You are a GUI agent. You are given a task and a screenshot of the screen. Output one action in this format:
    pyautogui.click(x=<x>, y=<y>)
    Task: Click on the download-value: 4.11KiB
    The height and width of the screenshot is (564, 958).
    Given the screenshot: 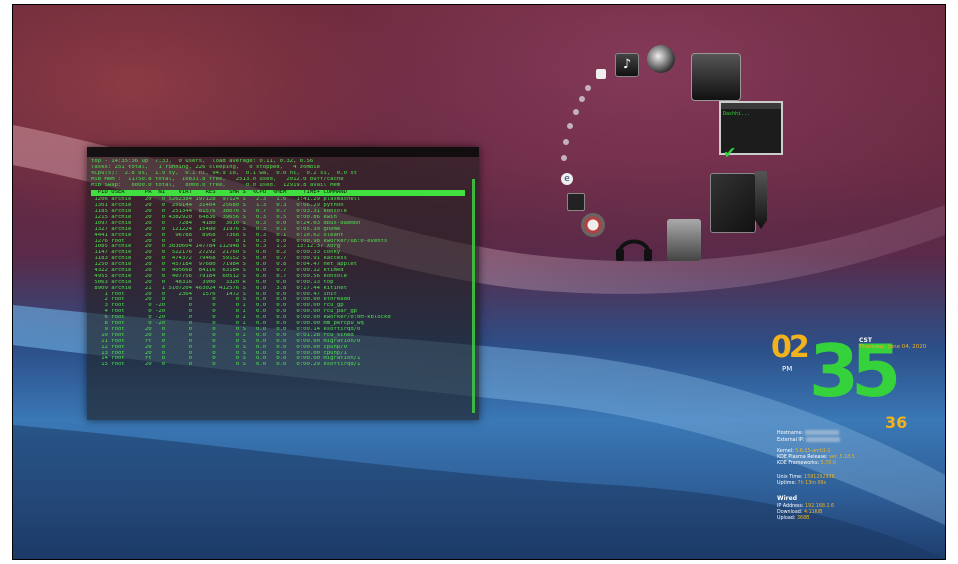 What is the action you would take?
    pyautogui.click(x=813, y=512)
    